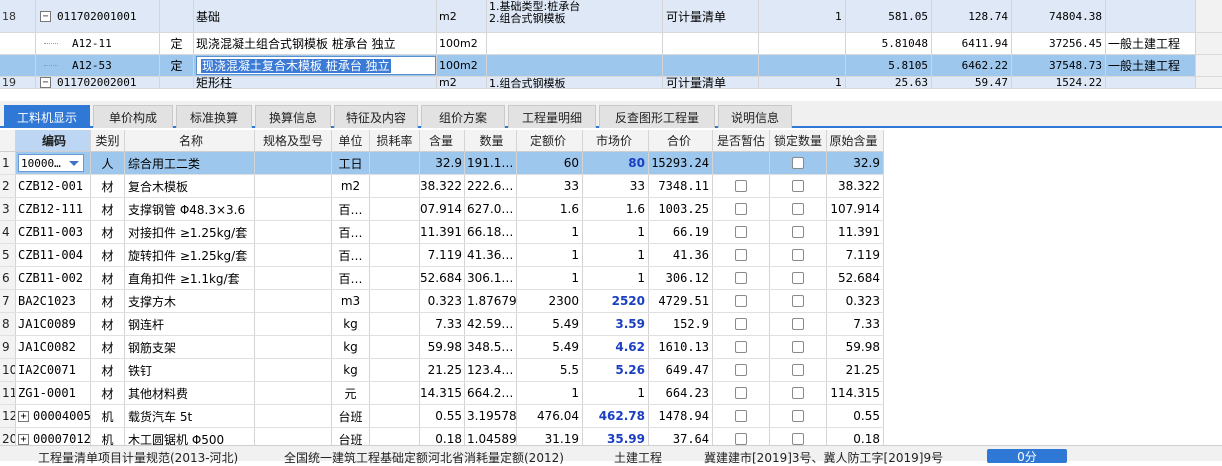 This screenshot has height=466, width=1222. I want to click on status-policy-doc: 冀建建市[2019]3号、冀人防工字[2019]9号, so click(823, 457).